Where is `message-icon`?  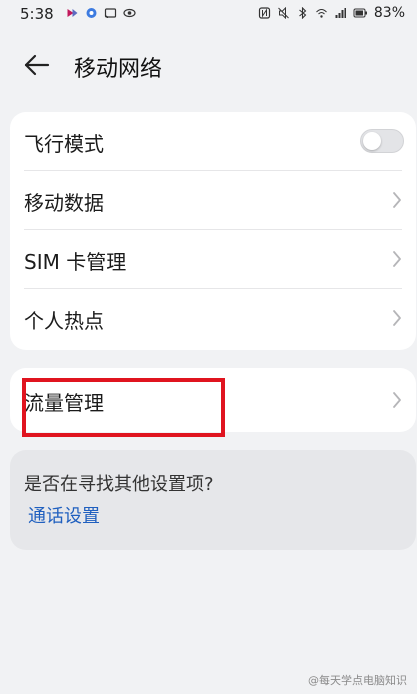
message-icon is located at coordinates (91, 13).